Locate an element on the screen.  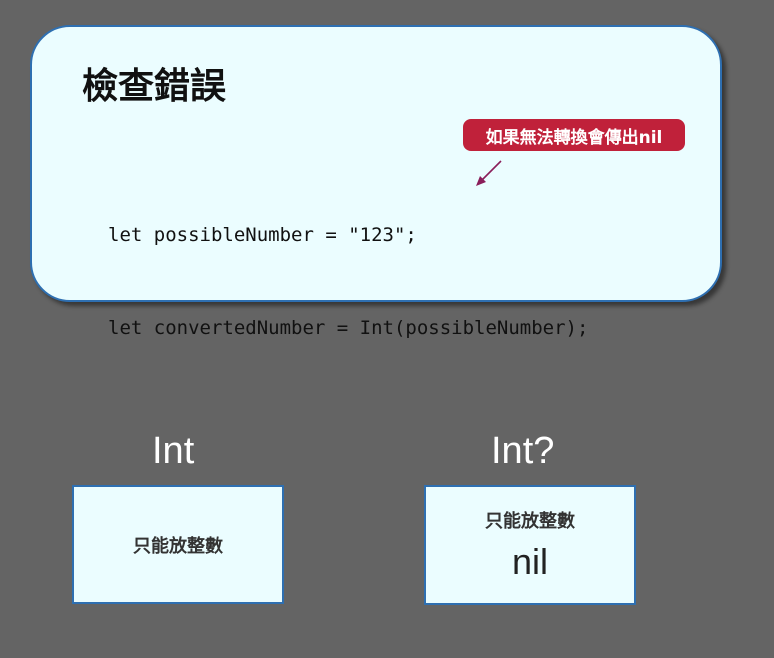
optional-int-box-text: 只能放整數 is located at coordinates (530, 521).